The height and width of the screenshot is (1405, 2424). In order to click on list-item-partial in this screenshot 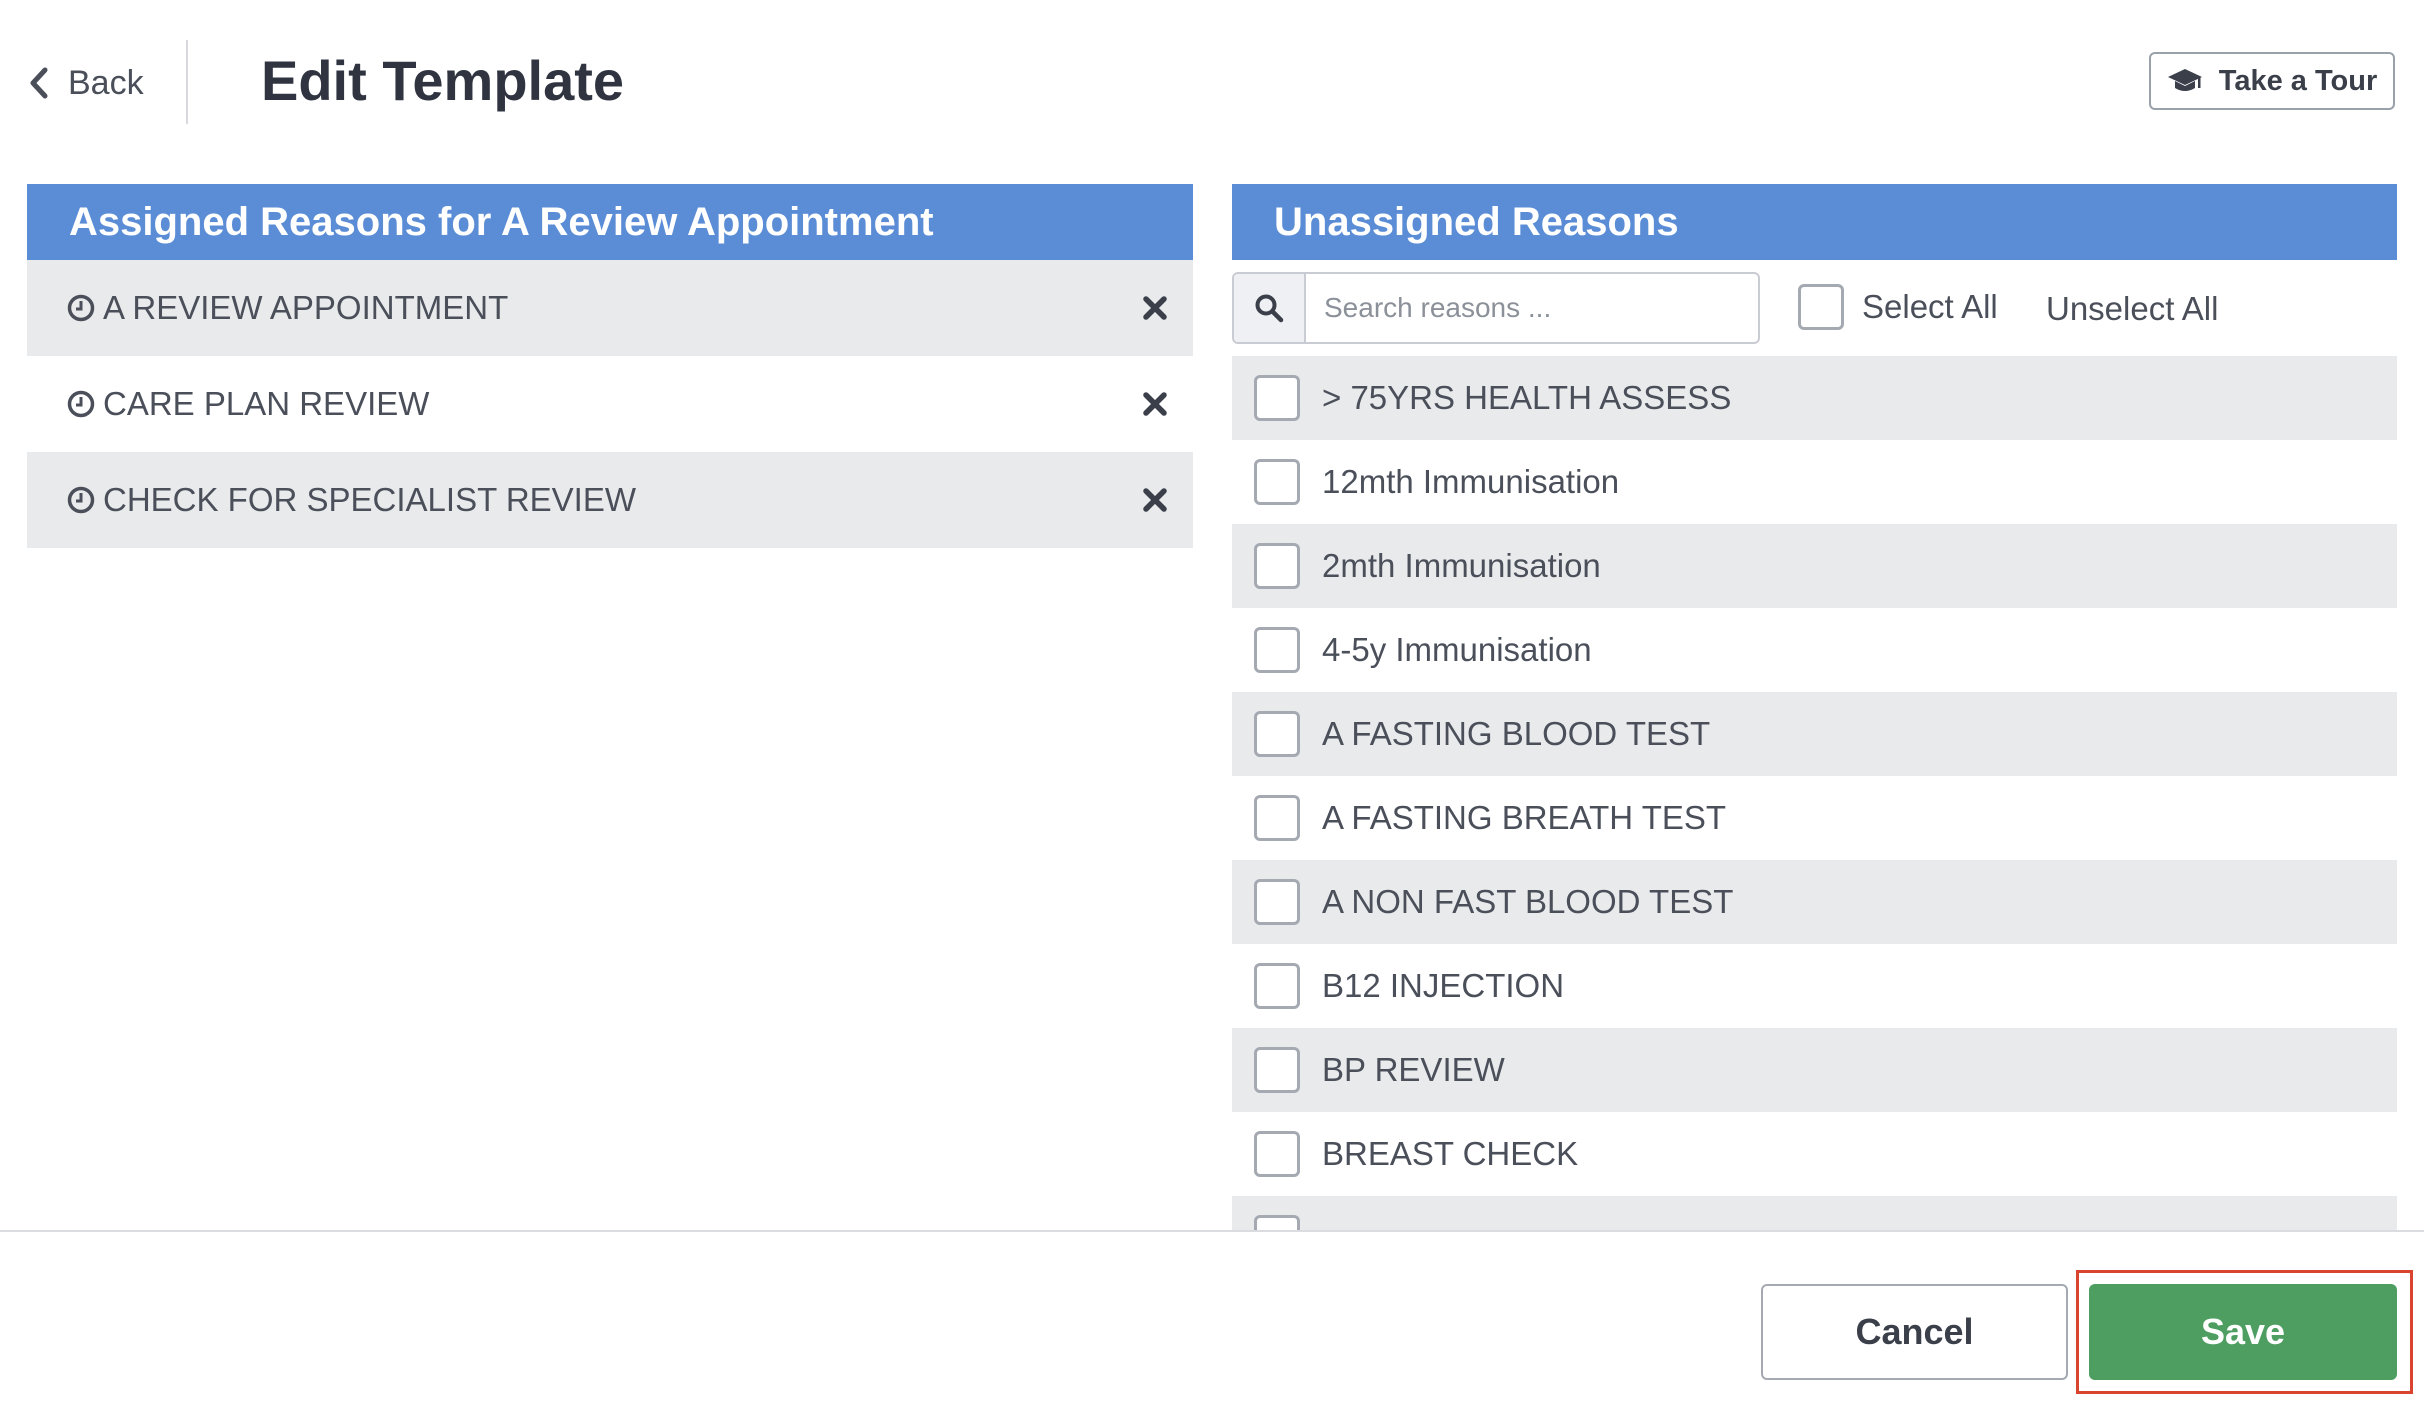, I will do `click(1814, 1213)`.